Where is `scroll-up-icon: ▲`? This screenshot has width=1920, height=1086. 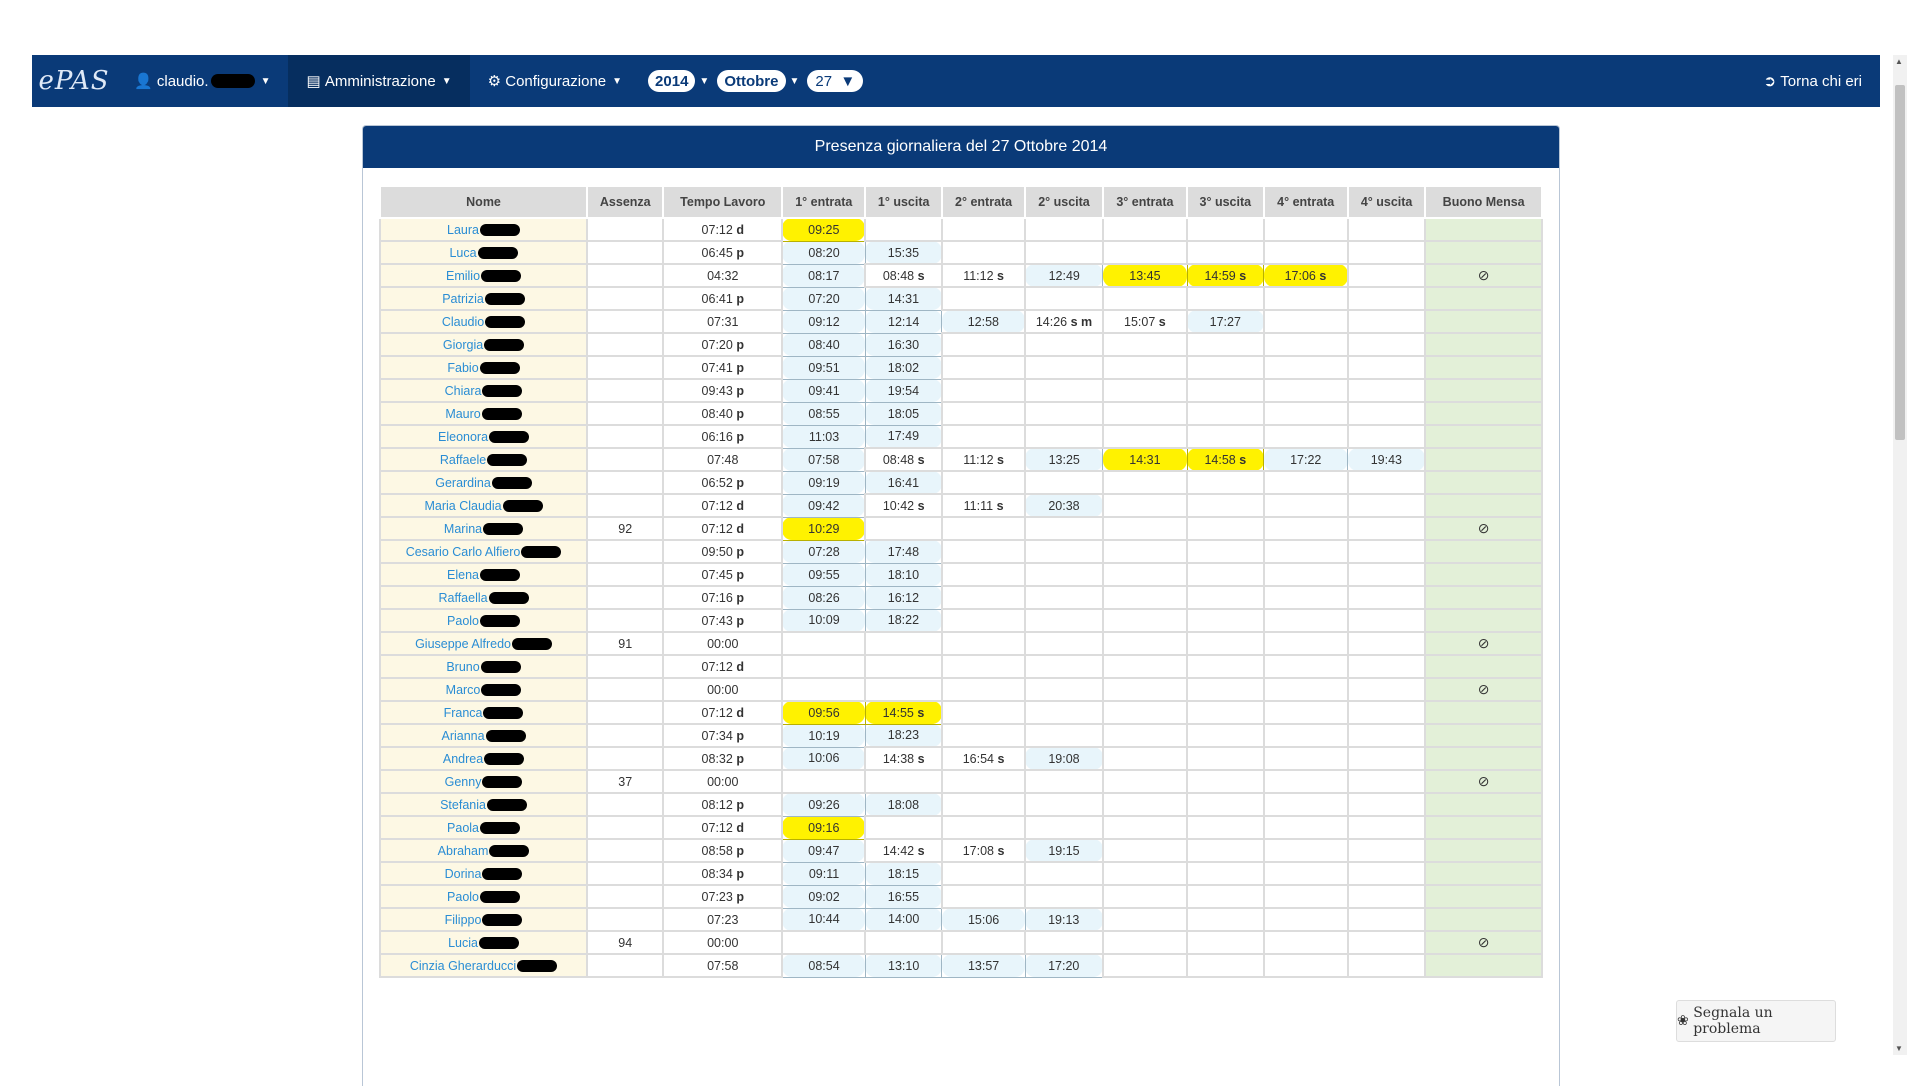 scroll-up-icon: ▲ is located at coordinates (1899, 61).